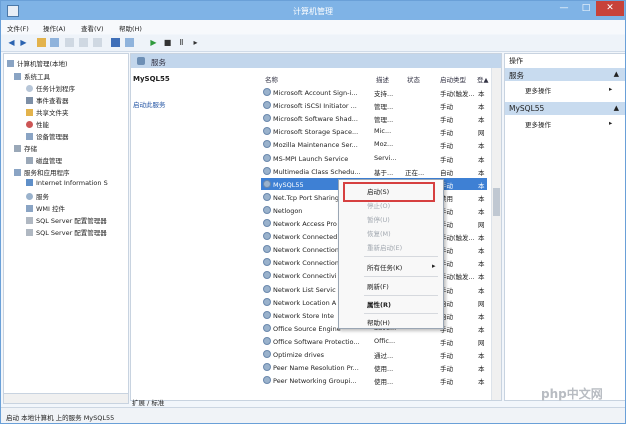  What do you see at coordinates (282, 210) in the screenshot?
I see `service-name: Netlogon` at bounding box center [282, 210].